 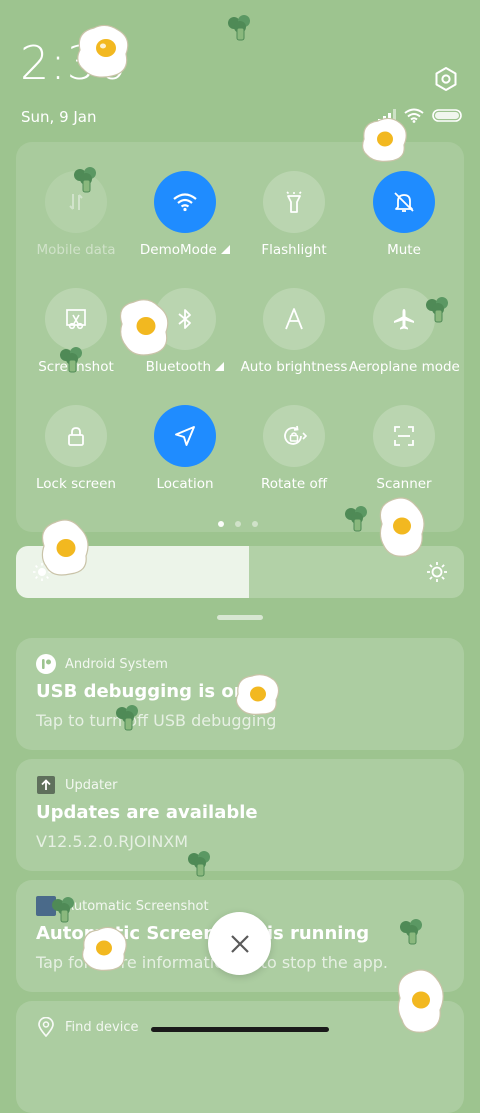 I want to click on notification-title: Automatic Screenshot is running, so click(x=203, y=933).